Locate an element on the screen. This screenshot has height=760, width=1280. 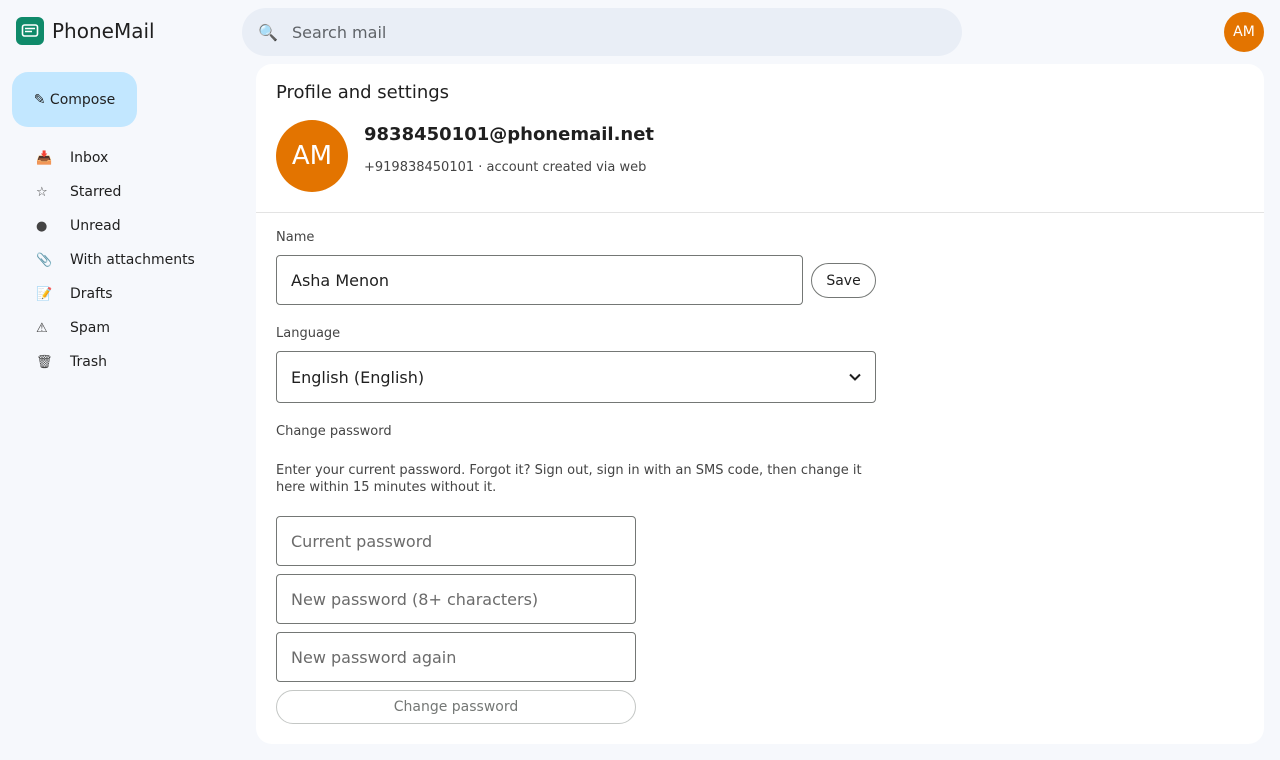
divider is located at coordinates (760, 212).